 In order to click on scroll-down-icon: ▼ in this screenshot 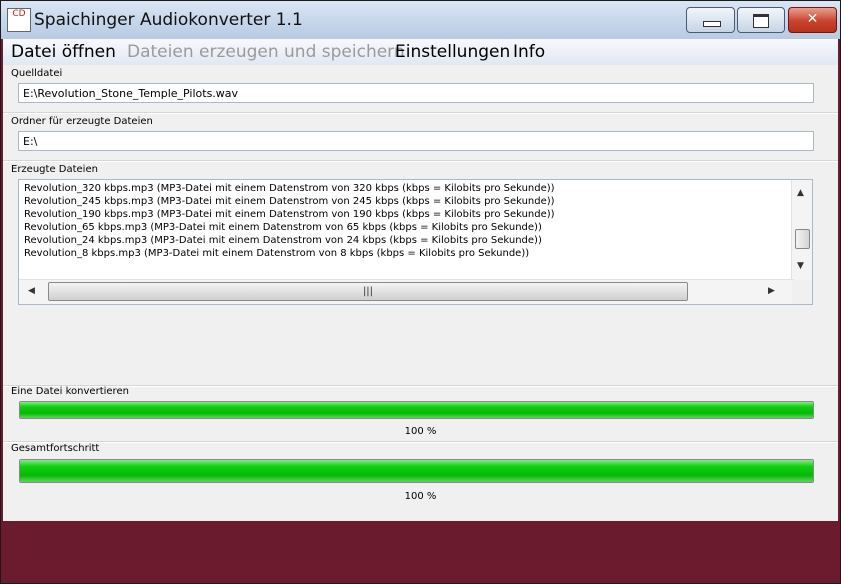, I will do `click(800, 266)`.